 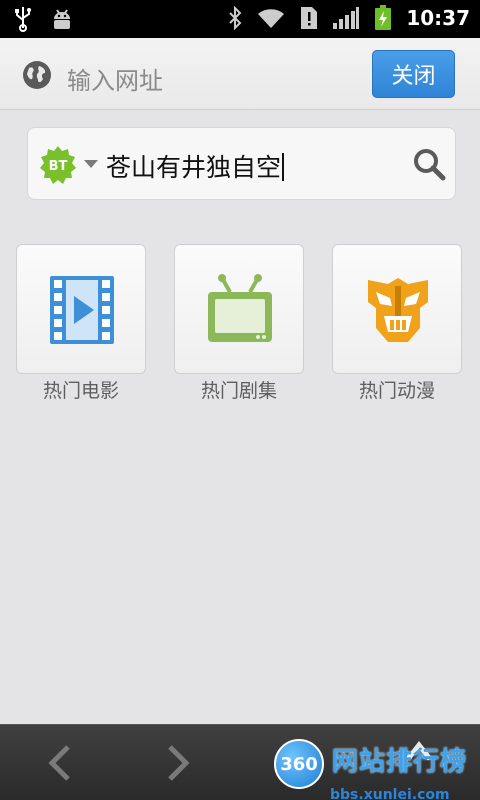 I want to click on search-query: 苍山有井独自空, so click(x=194, y=167).